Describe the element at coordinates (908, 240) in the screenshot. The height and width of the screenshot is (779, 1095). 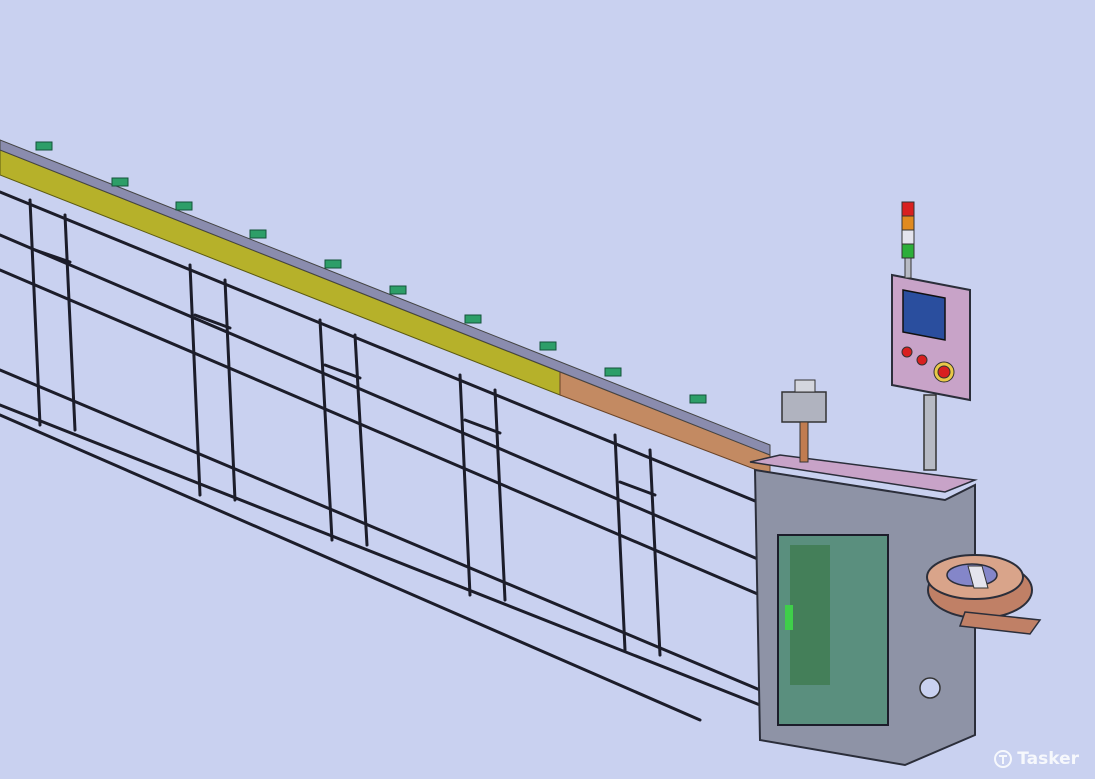
I see `signal-tower` at that location.